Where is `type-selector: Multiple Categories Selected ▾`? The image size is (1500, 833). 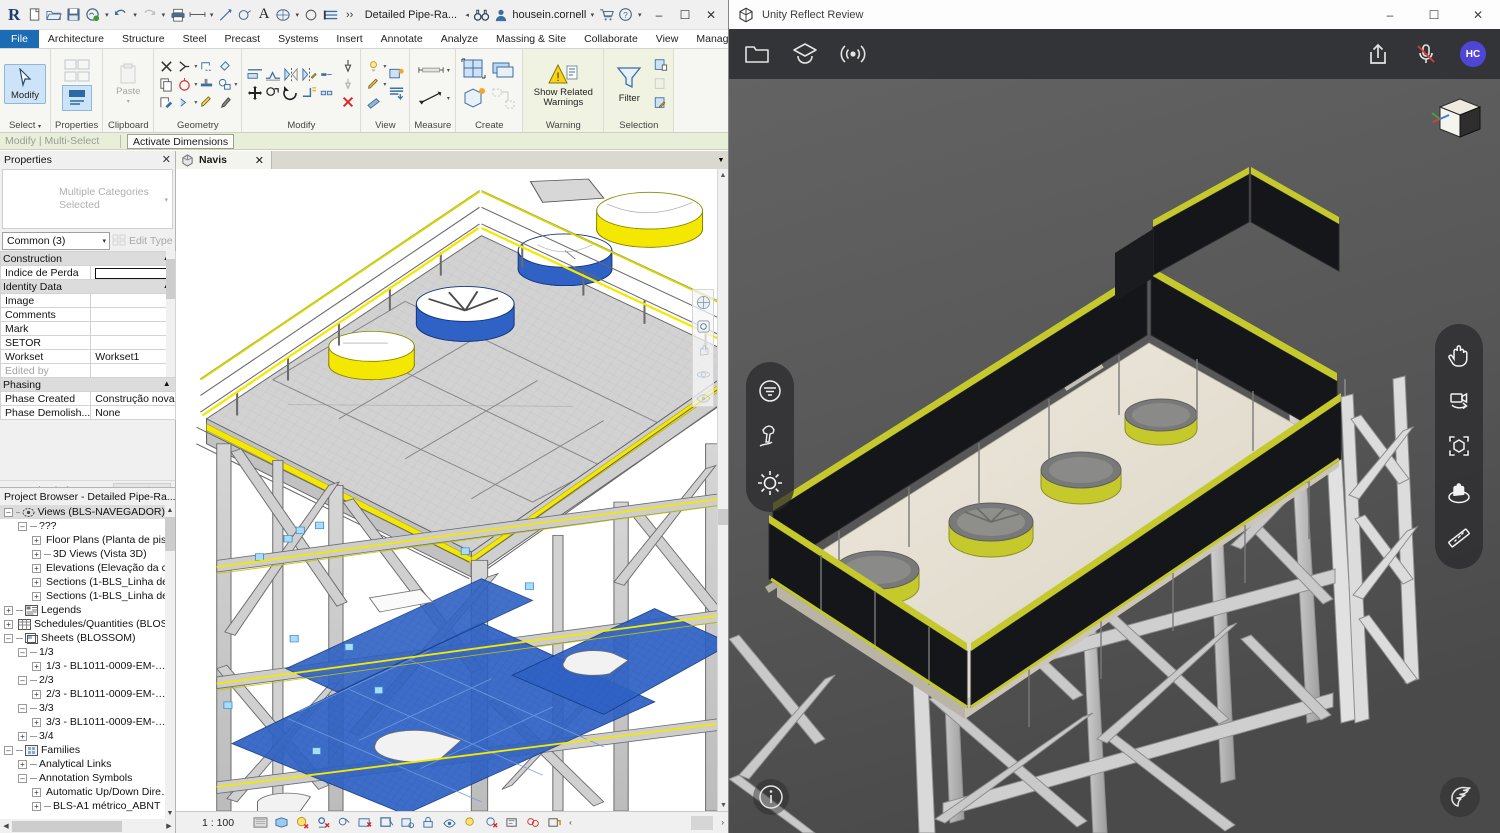 type-selector: Multiple Categories Selected ▾ is located at coordinates (87, 199).